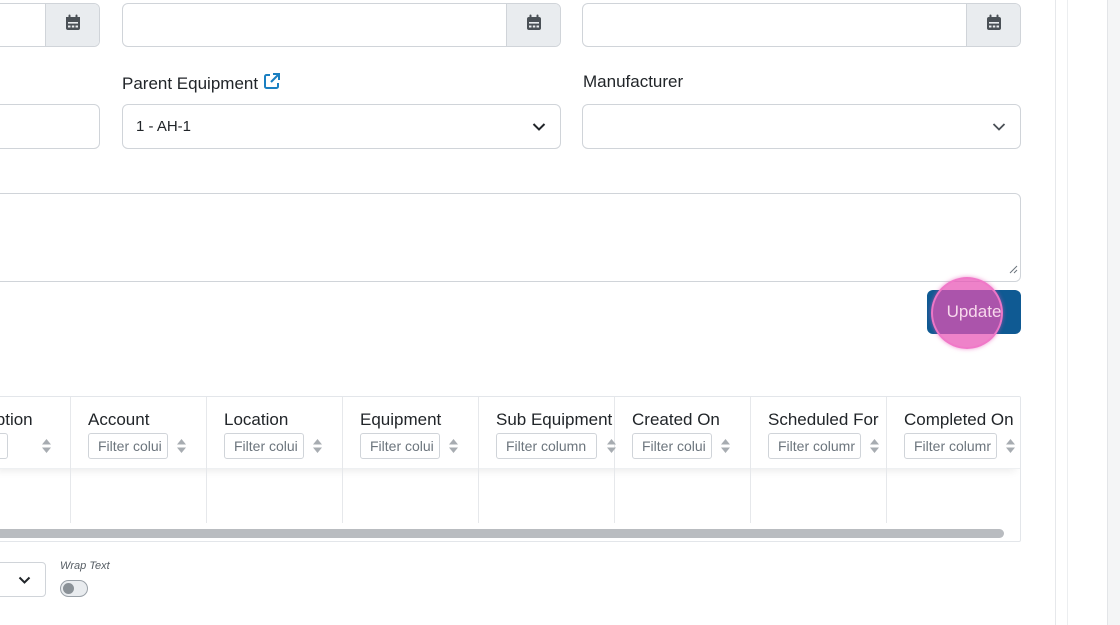  Describe the element at coordinates (4, 446) in the screenshot. I see `column-filter-input: olui` at that location.